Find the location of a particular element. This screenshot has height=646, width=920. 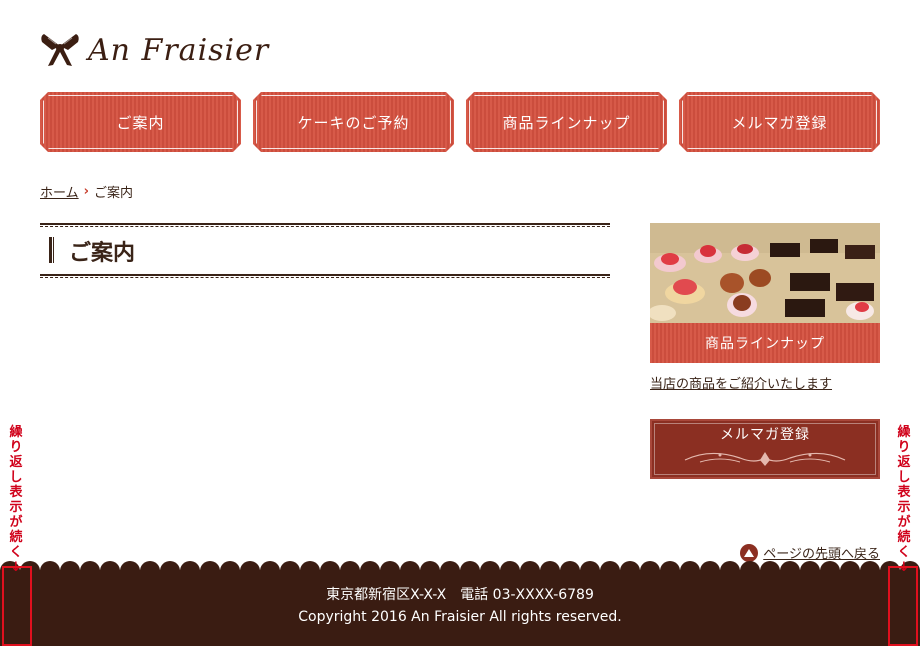

footer-scallop-edge is located at coordinates (460, 570).